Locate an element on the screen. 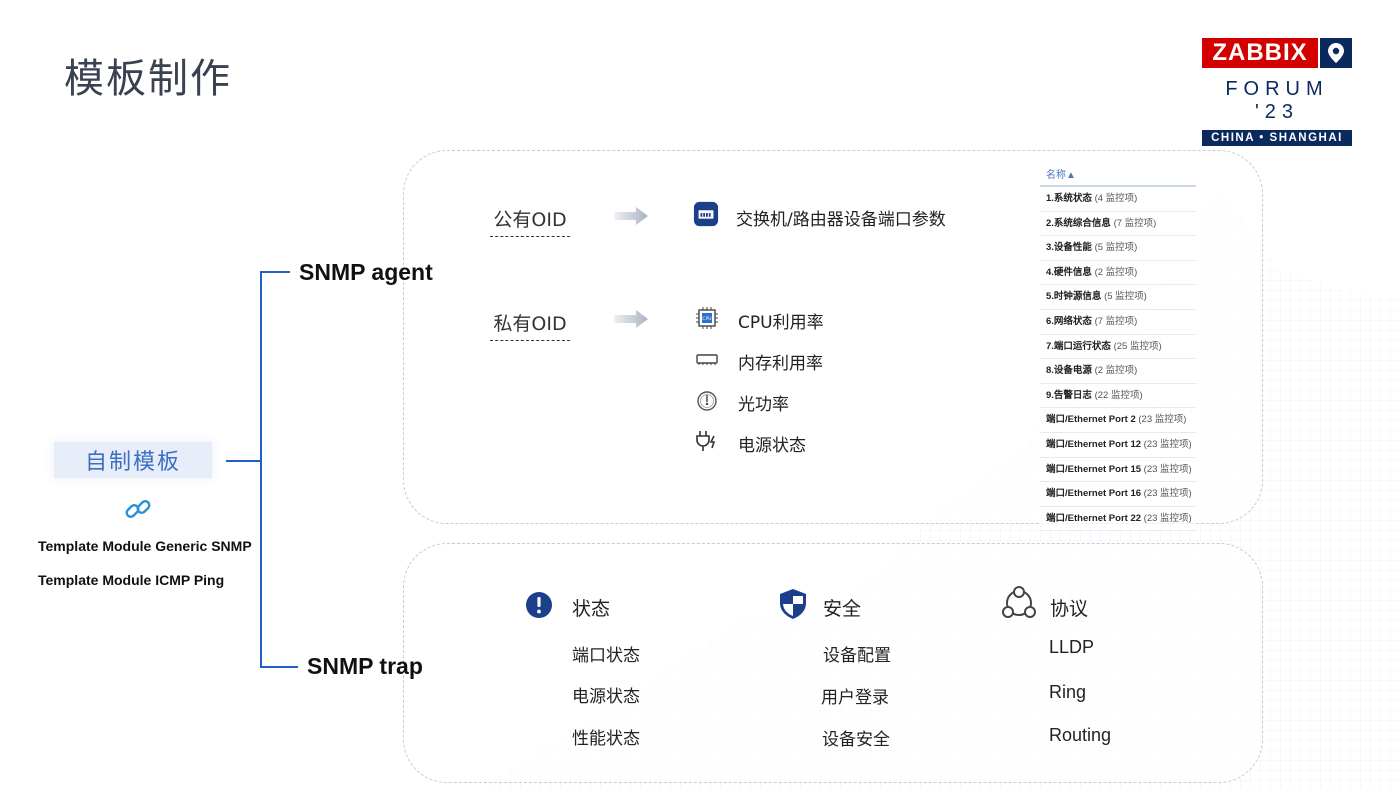  link-icon is located at coordinates (138, 509).